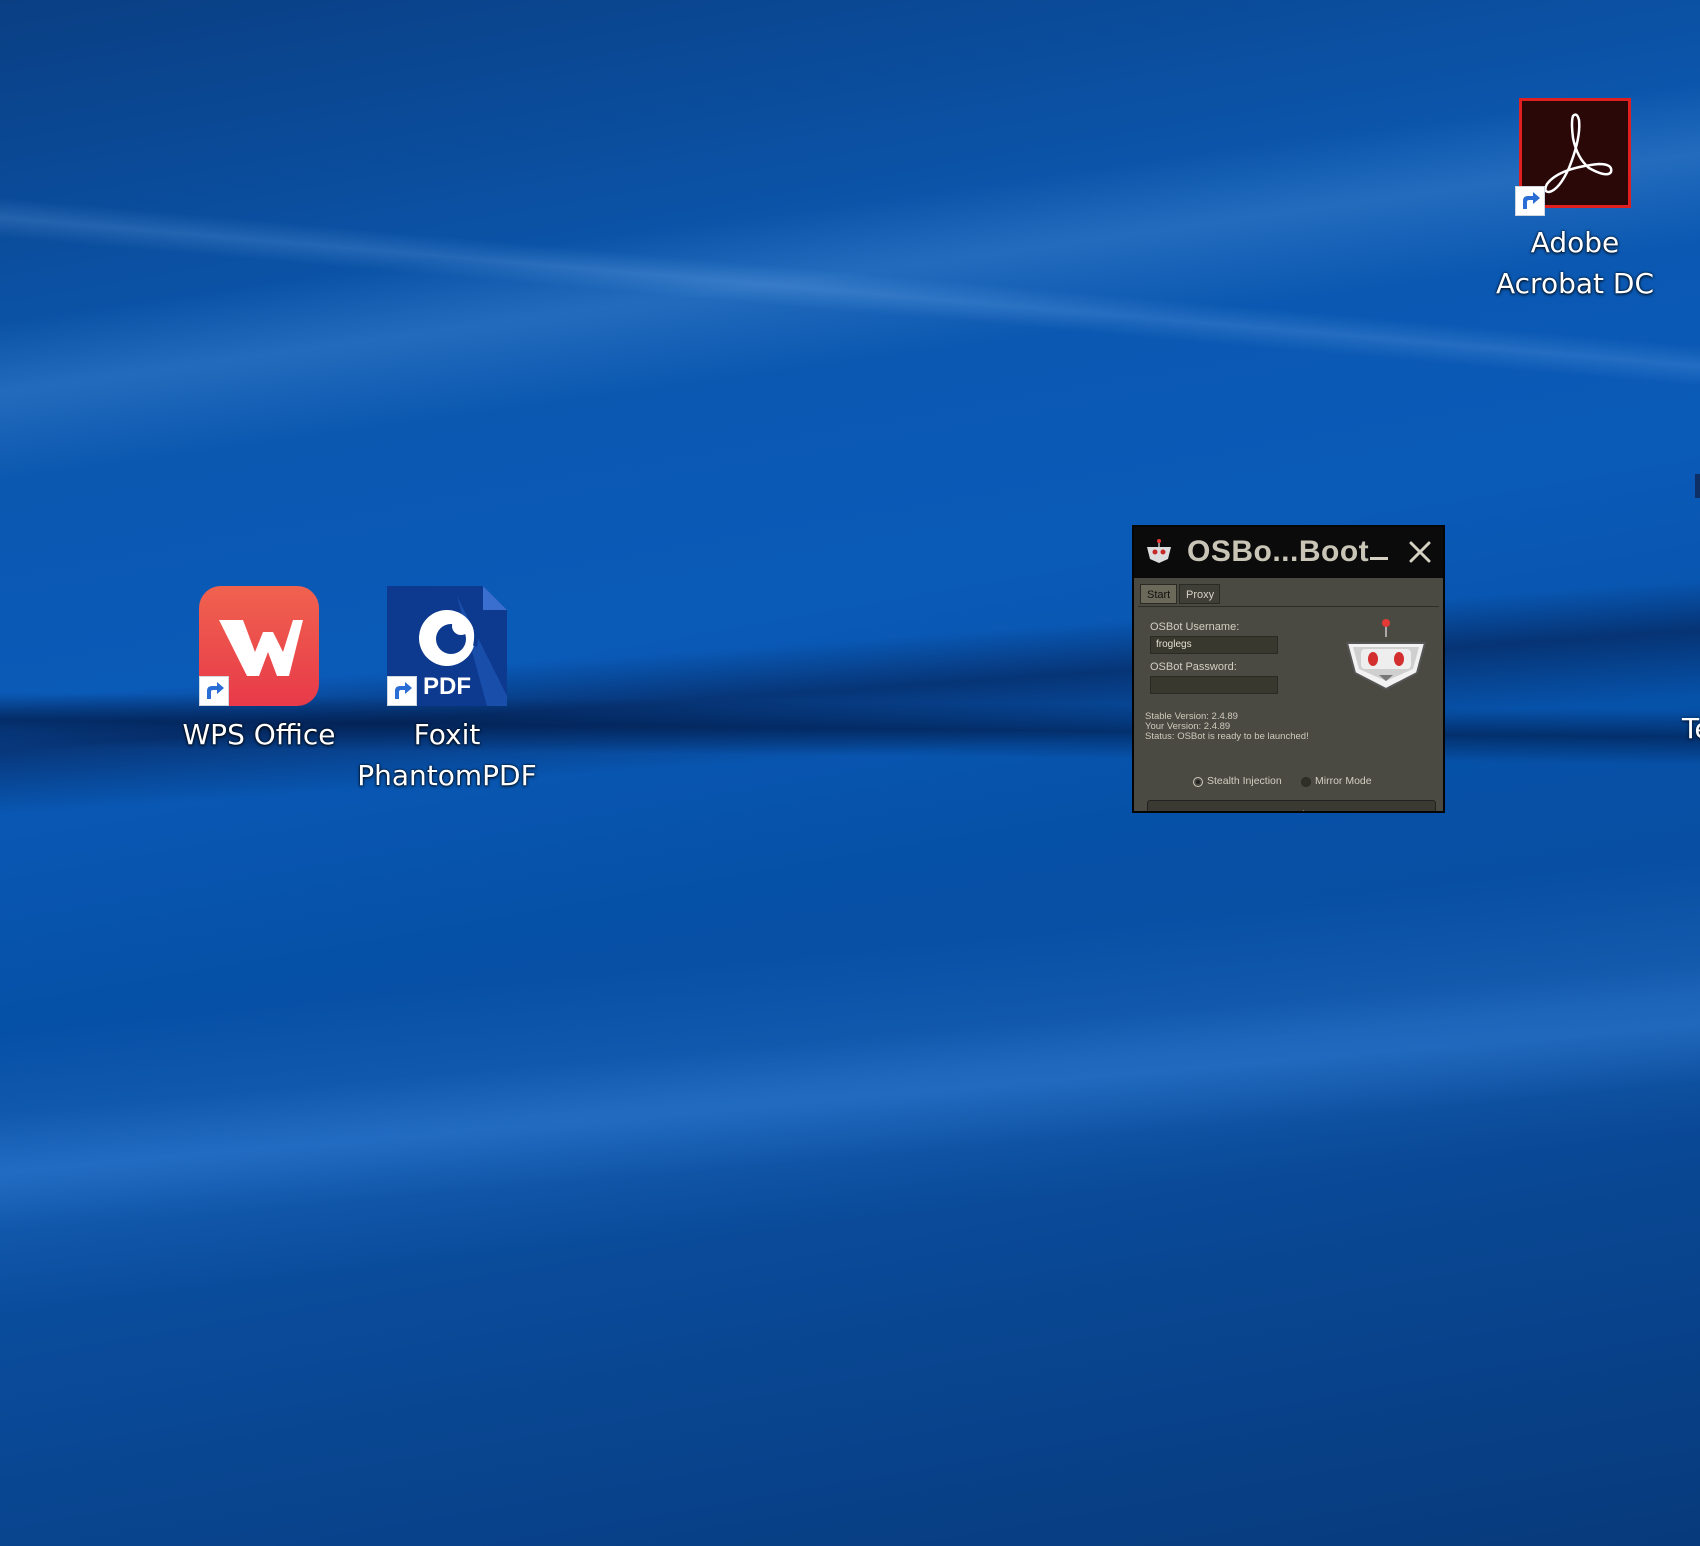 The width and height of the screenshot is (1700, 1546). Describe the element at coordinates (447, 646) in the screenshot. I see `foxit-phantompdf-icon: PDF` at that location.